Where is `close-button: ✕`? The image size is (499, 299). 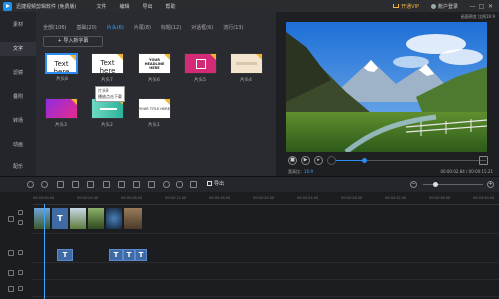
close-button: ✕ is located at coordinates (490, 6).